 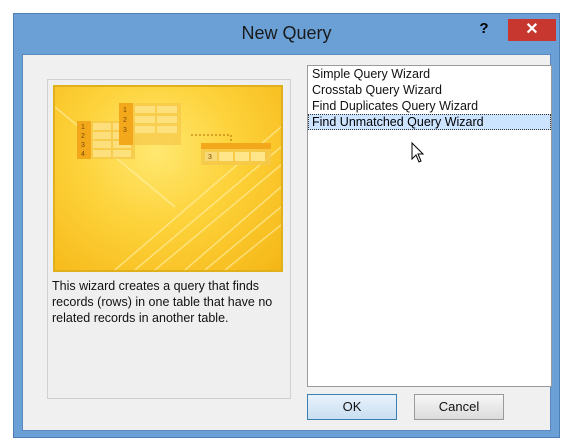 What do you see at coordinates (150, 124) in the screenshot?
I see `middle-table-graphic: 1 2 3` at bounding box center [150, 124].